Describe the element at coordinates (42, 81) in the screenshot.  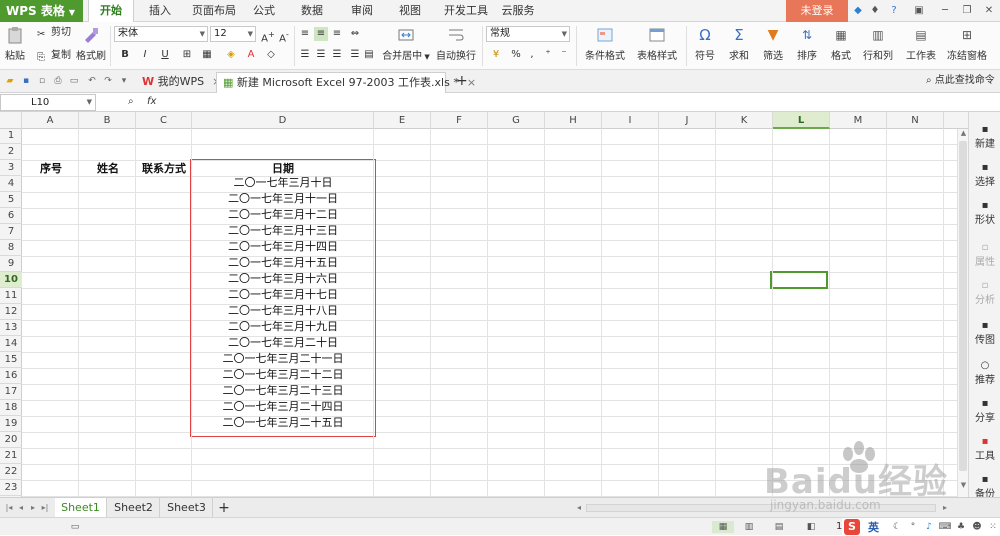
I see `print-preview-icon: ▫` at that location.